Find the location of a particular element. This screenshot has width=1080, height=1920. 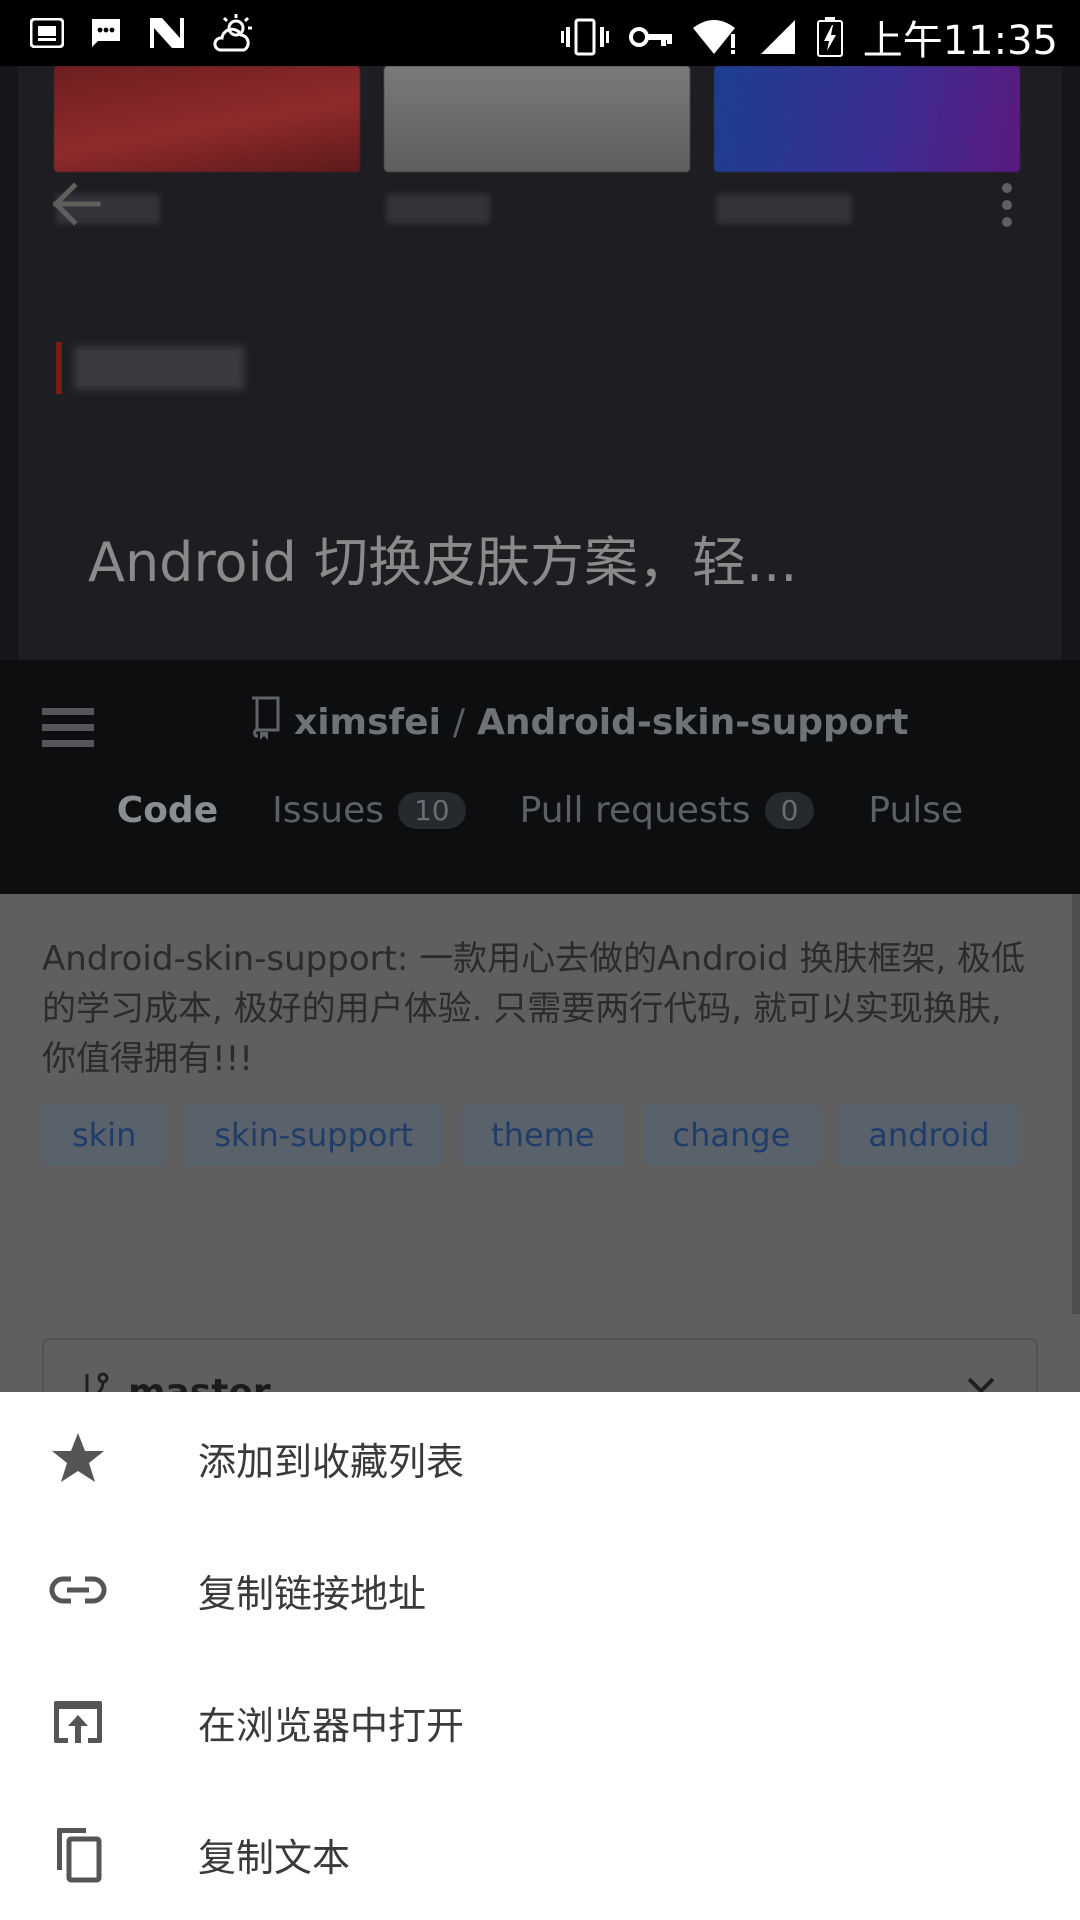

menu-item-label: 复制链接地址 is located at coordinates (312, 1593).